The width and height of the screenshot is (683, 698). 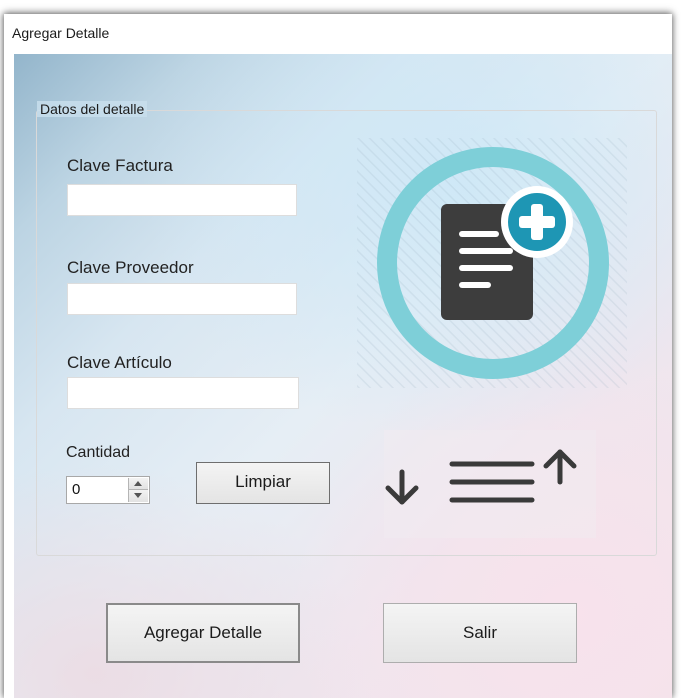 I want to click on limpiar-button: Limpiar, so click(x=263, y=483).